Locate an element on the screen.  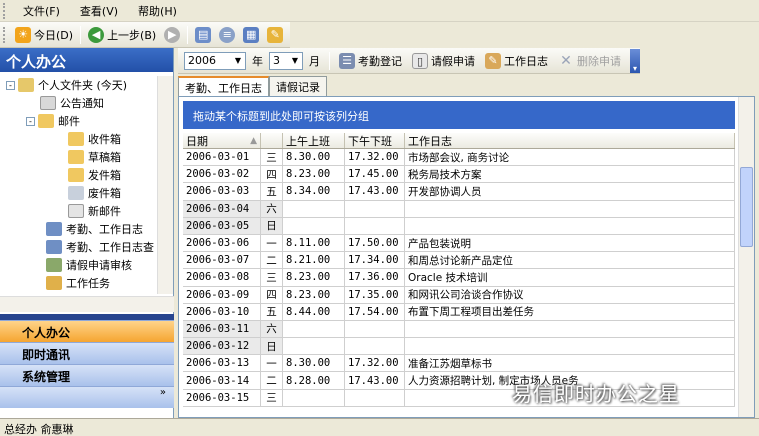
table-cell: 二 is located at coordinates (272, 380).